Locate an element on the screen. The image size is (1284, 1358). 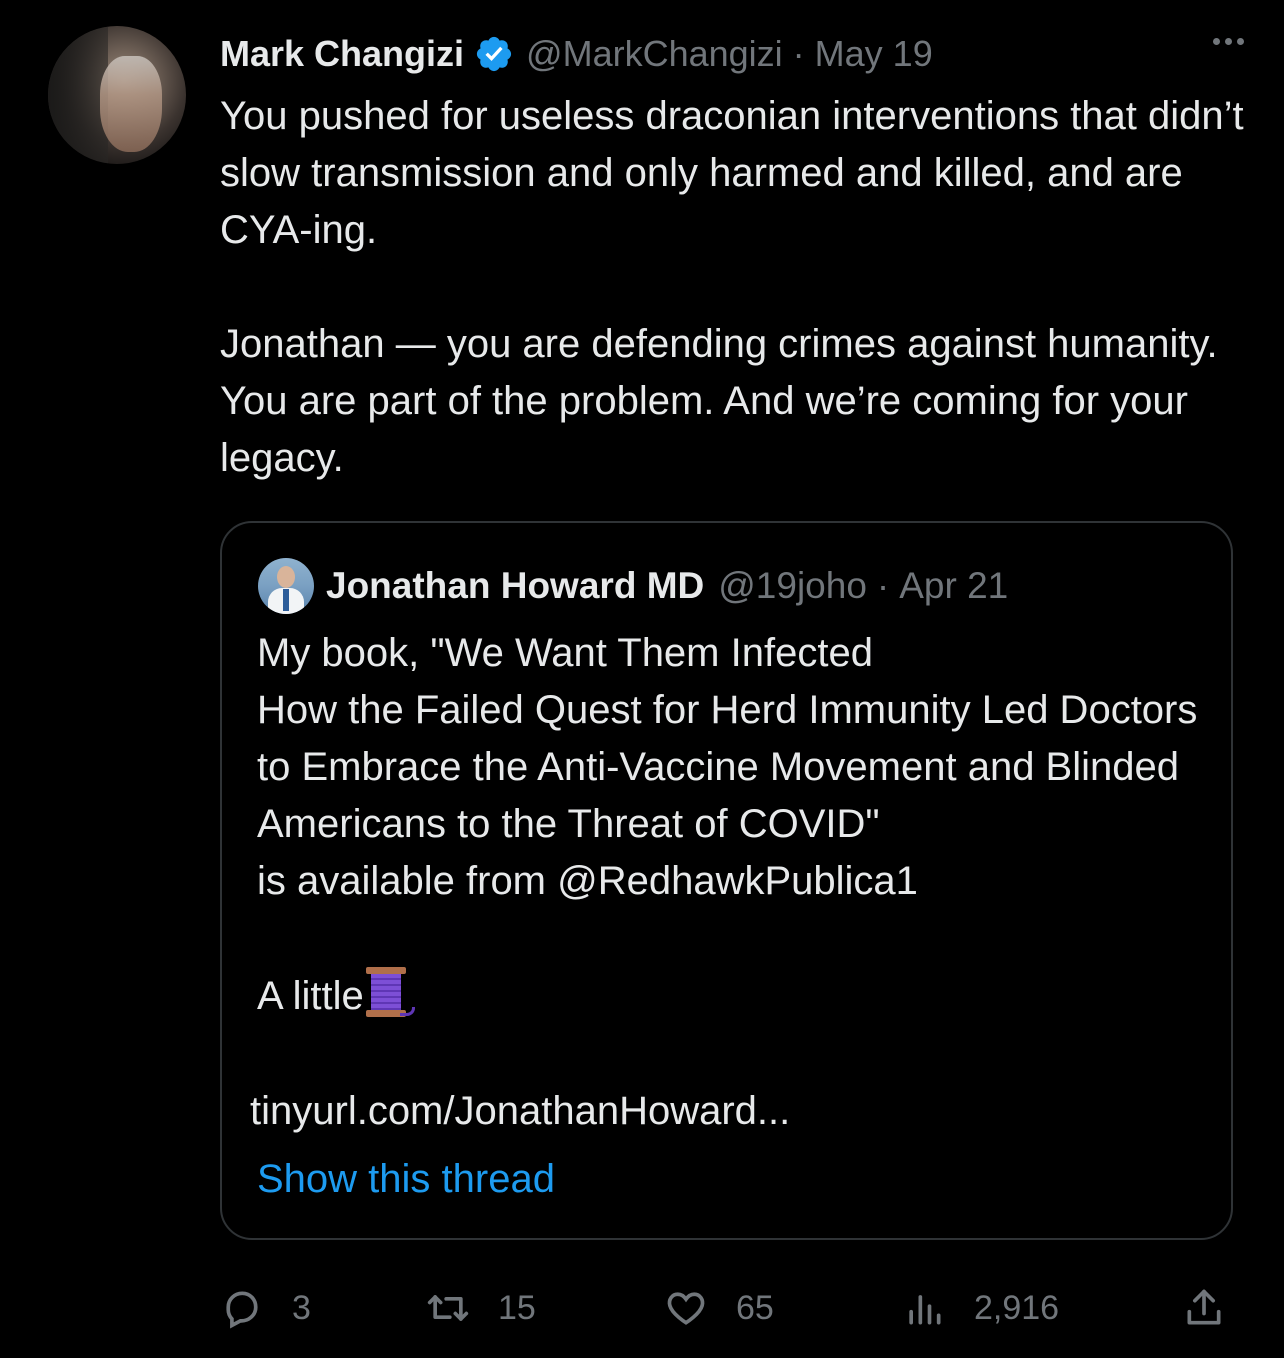
retweet-button: 15 is located at coordinates (481, 1308).